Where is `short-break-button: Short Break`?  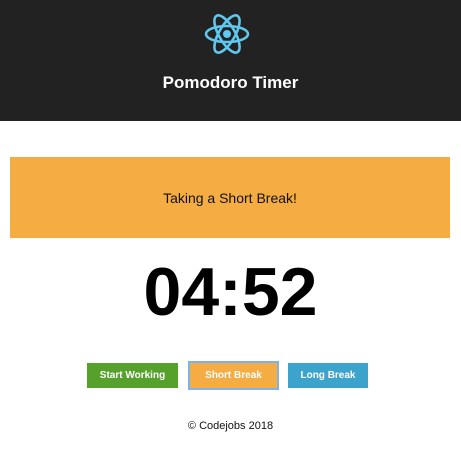 short-break-button: Short Break is located at coordinates (233, 375).